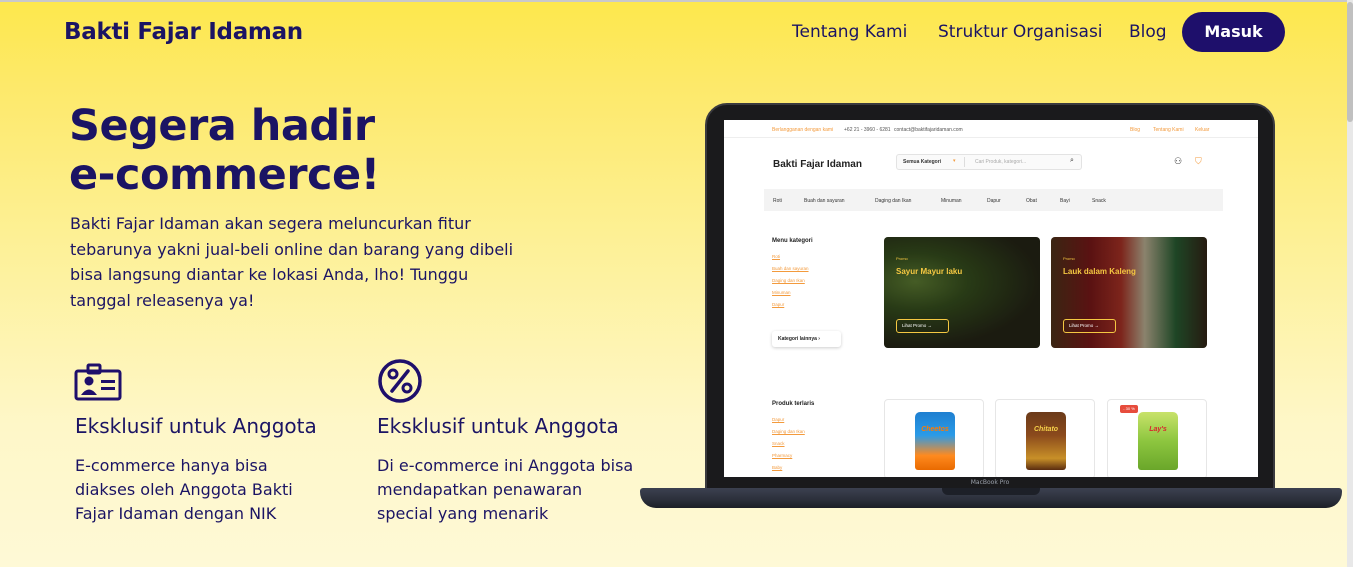  Describe the element at coordinates (867, 130) in the screenshot. I see `mini-phone-text: +62 21 - 3960 - 6281` at that location.